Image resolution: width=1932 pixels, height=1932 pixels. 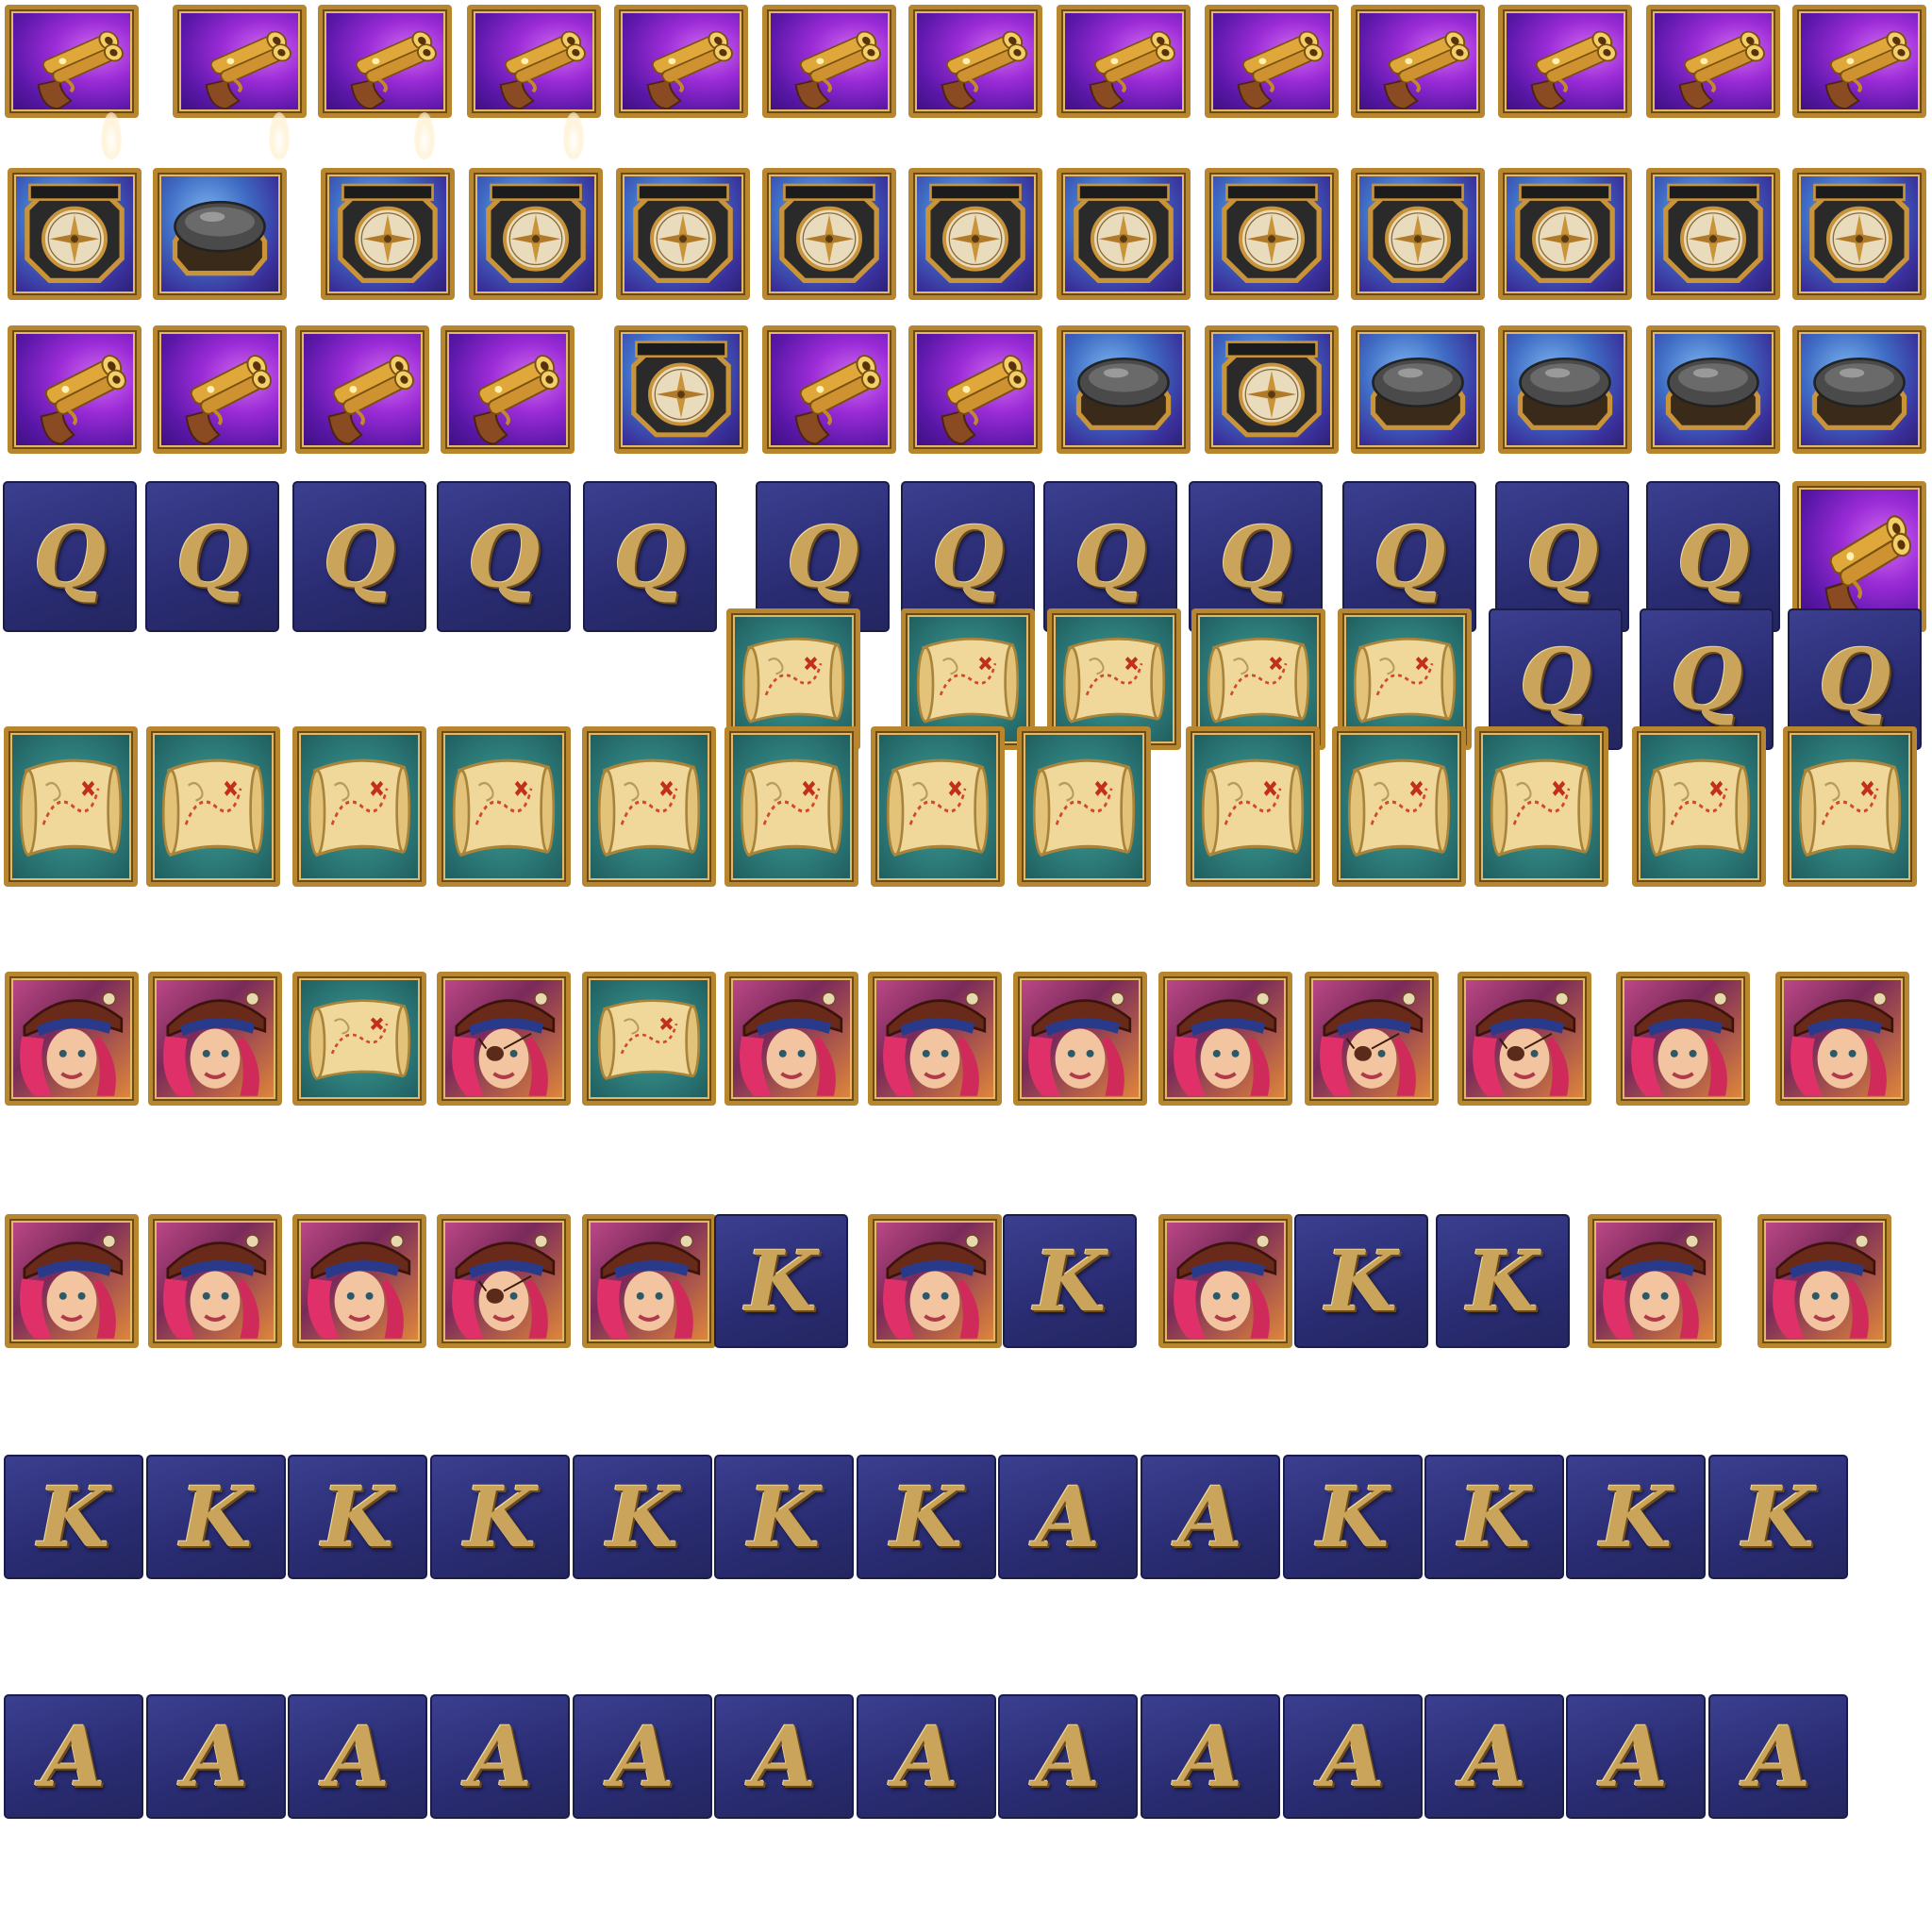 I want to click on compass-closing-symbol, so click(x=1124, y=390).